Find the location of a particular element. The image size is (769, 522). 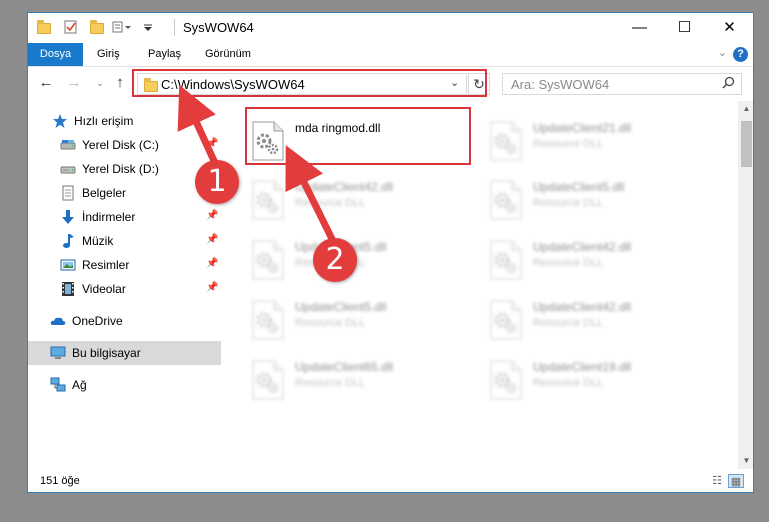

close-button: ✕ is located at coordinates (729, 28).